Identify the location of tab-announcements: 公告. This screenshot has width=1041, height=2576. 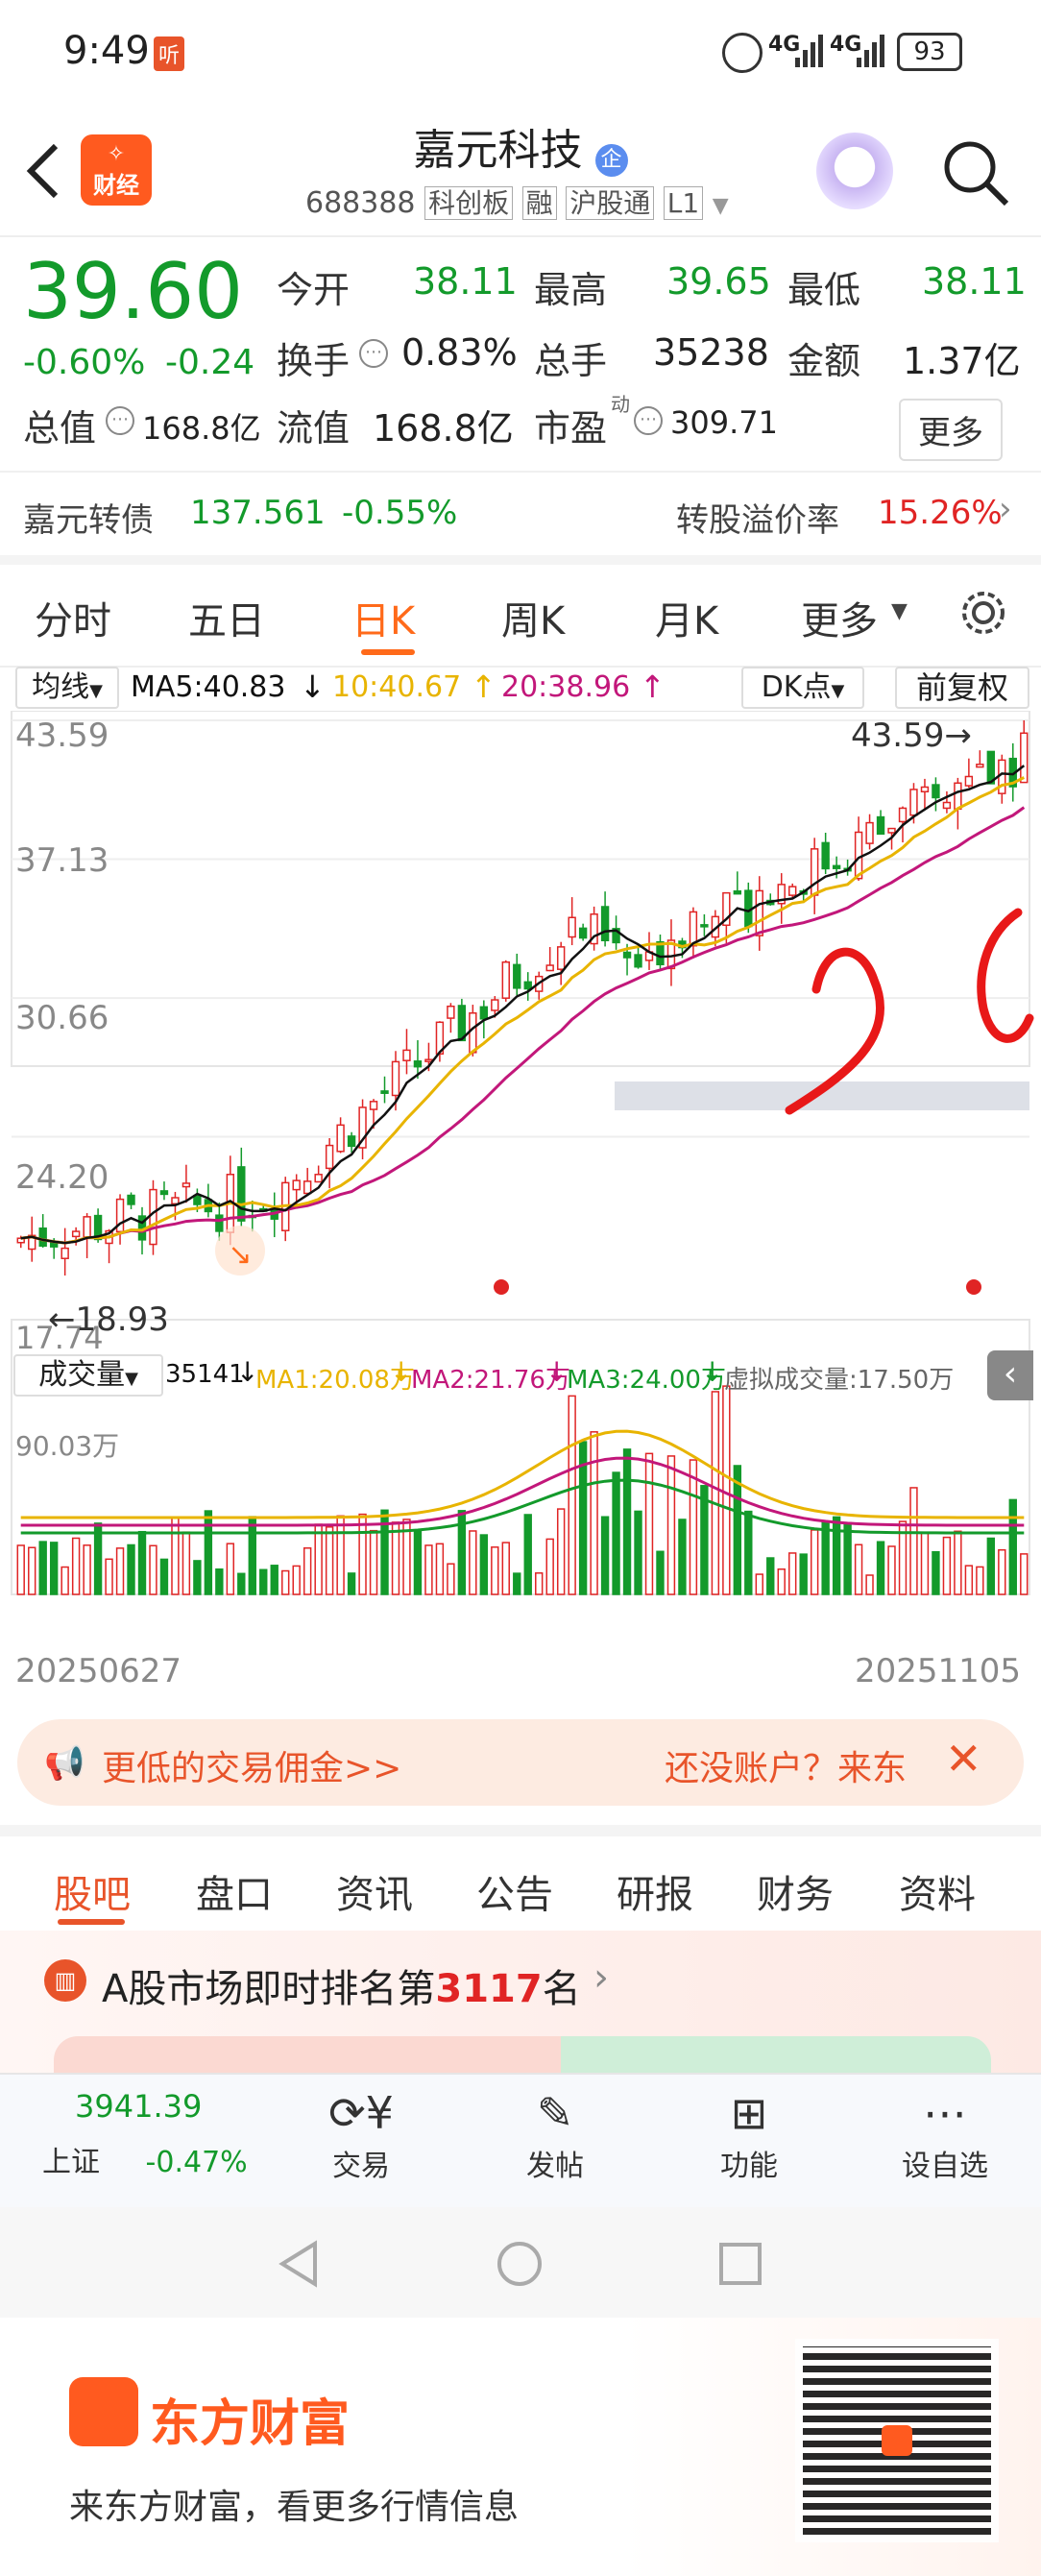
(514, 1891).